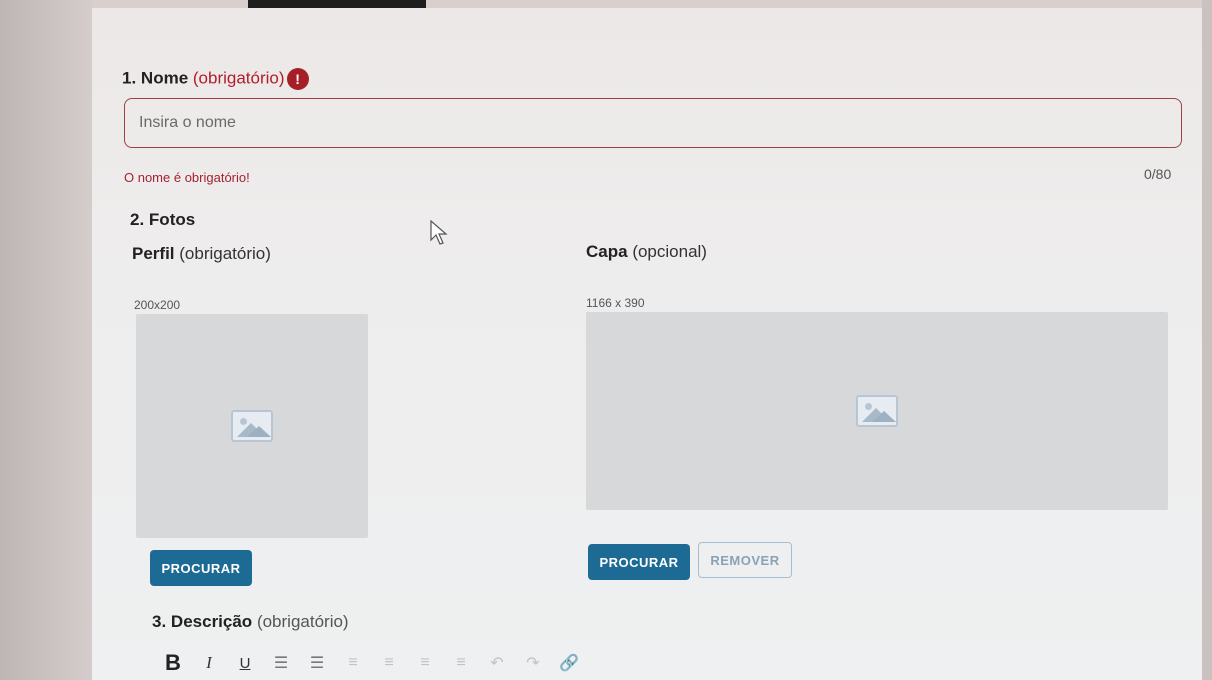 This screenshot has height=680, width=1212. Describe the element at coordinates (745, 560) in the screenshot. I see `cover-remove-button: REMOVER` at that location.